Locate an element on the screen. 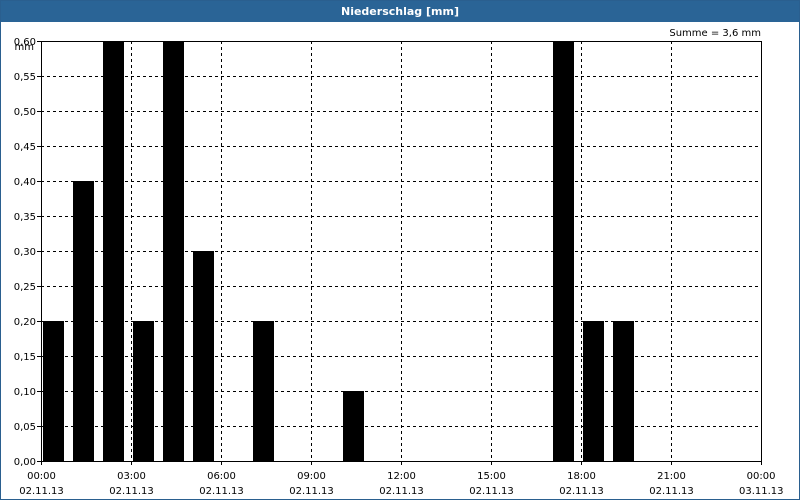 The height and width of the screenshot is (500, 800). y-tick-label: 0,20 is located at coordinates (25, 322).